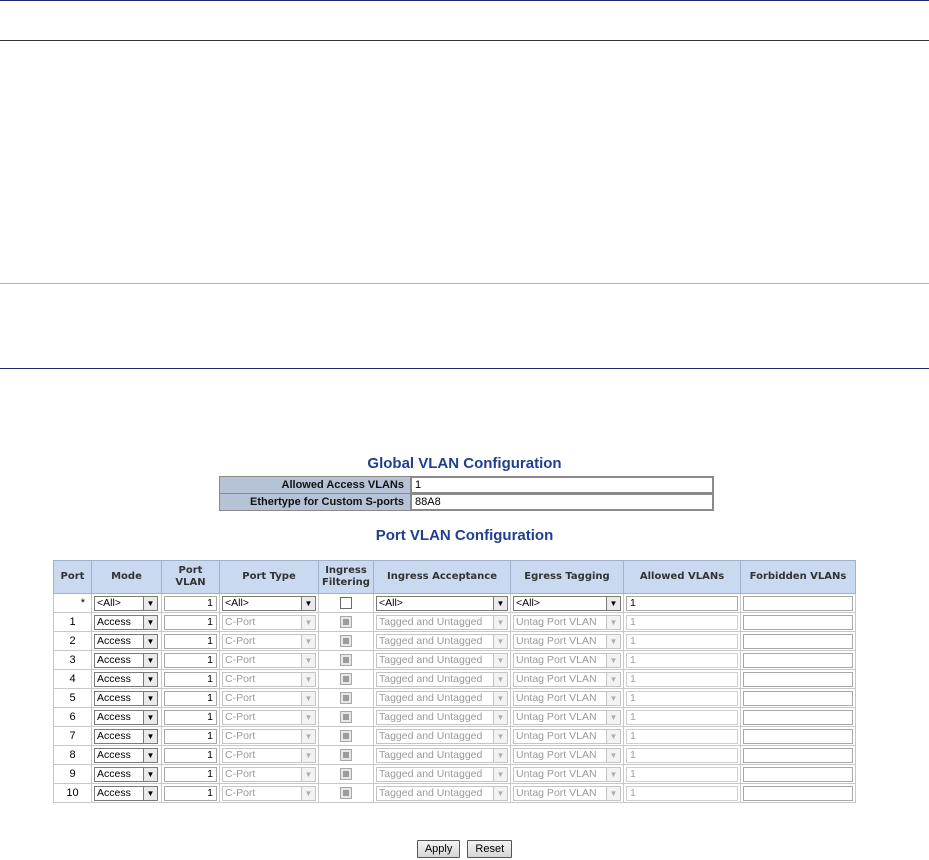  Describe the element at coordinates (346, 603) in the screenshot. I see `ingress-filtering-checkbox-all` at that location.